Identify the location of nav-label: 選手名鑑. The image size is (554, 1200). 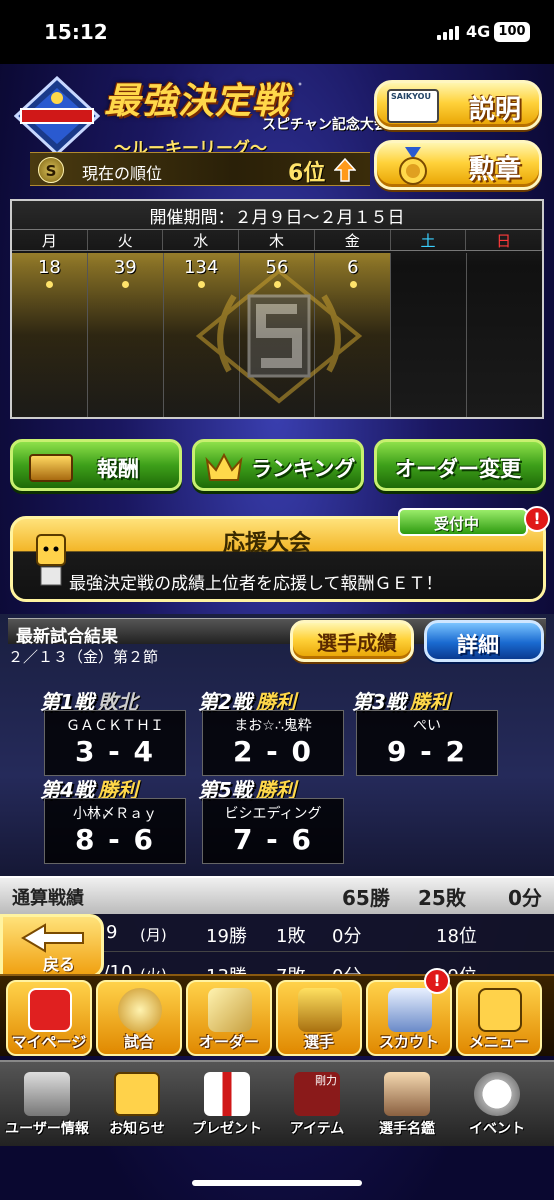
(407, 1129).